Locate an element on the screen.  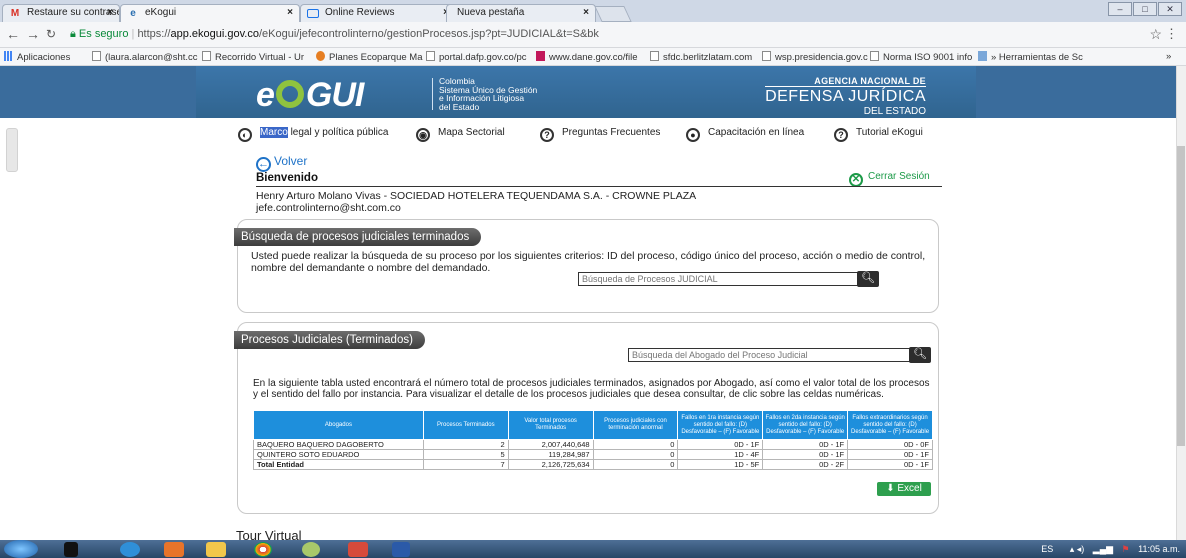
tab-online-reviews: Online Reviews × is located at coordinates (378, 13).